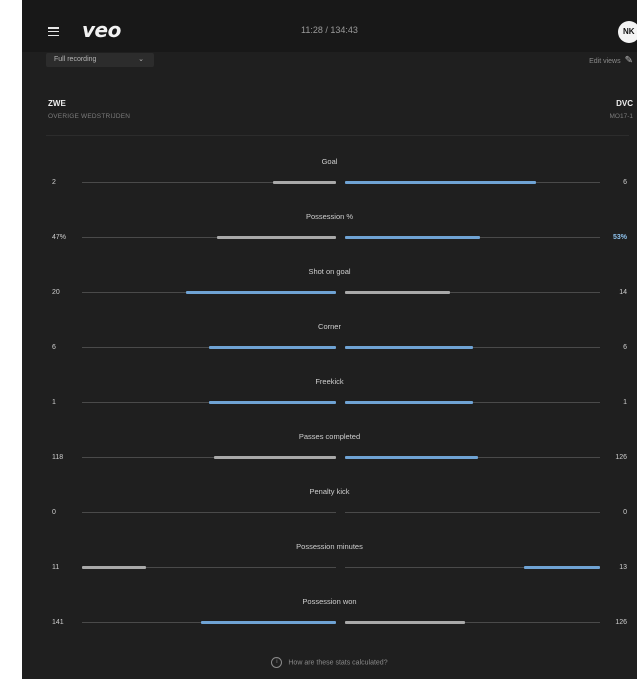 This screenshot has height=679, width=637. I want to click on stat-home-value: 1, so click(54, 402).